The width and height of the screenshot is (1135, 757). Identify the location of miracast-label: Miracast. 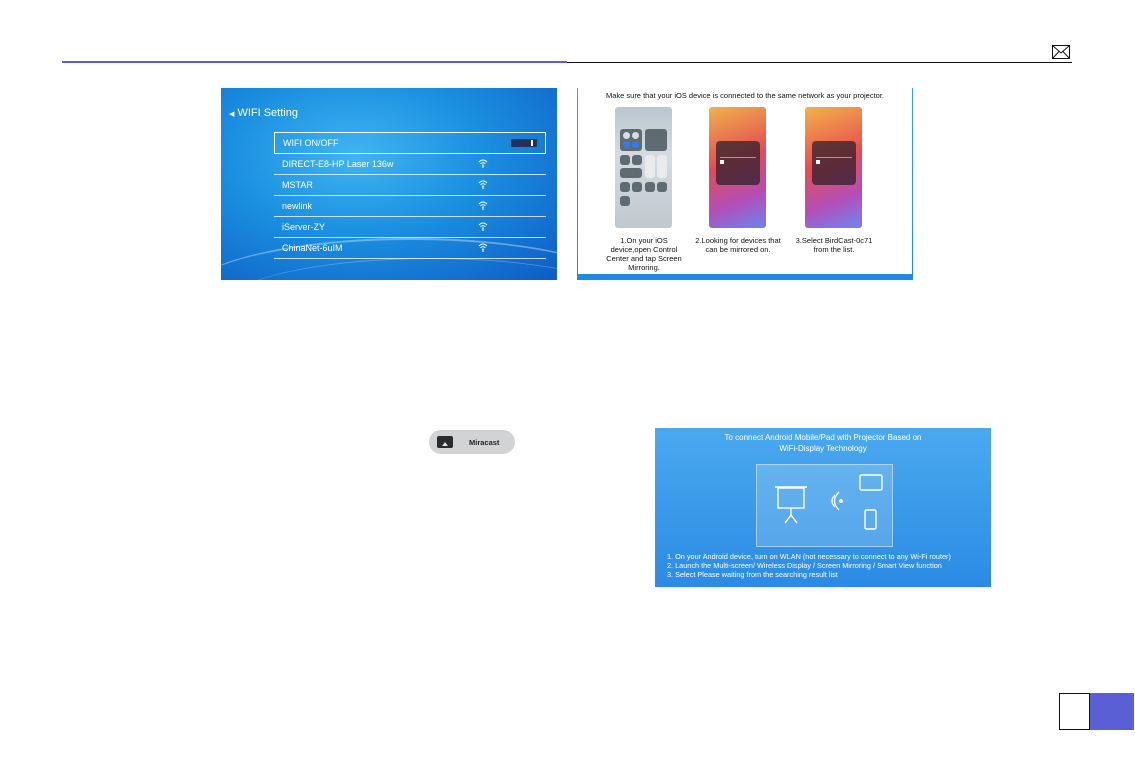
(484, 442).